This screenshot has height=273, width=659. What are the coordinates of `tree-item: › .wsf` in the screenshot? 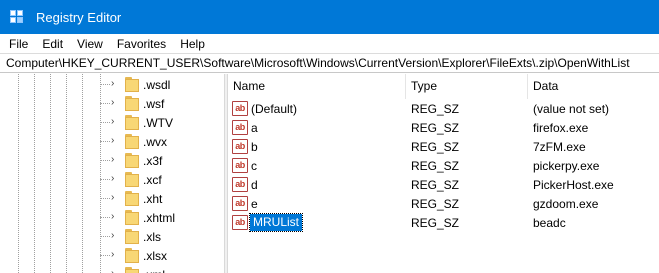 It's located at (112, 103).